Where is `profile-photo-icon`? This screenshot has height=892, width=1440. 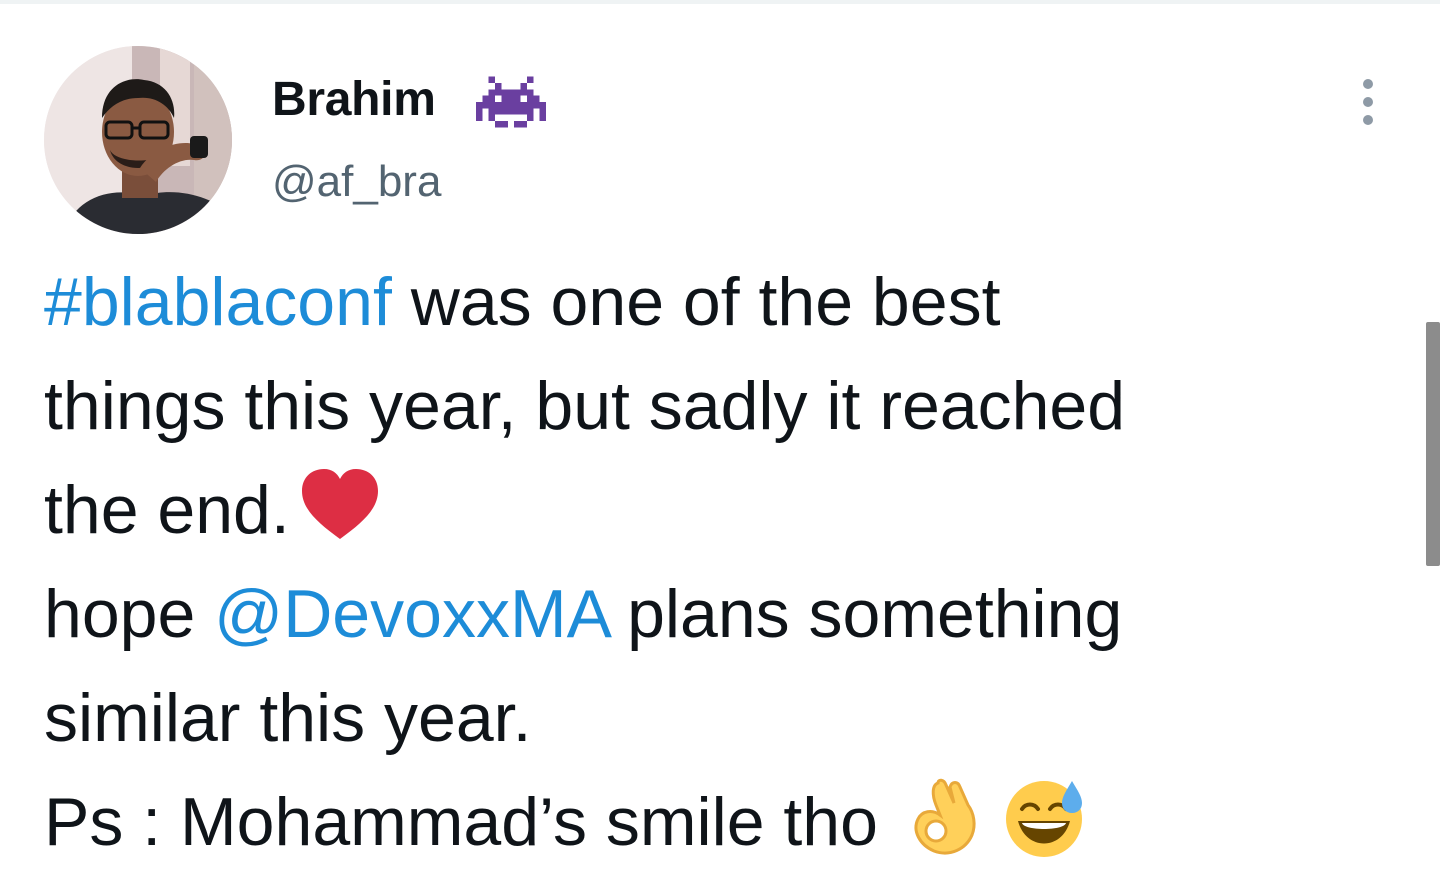
profile-photo-icon is located at coordinates (138, 140).